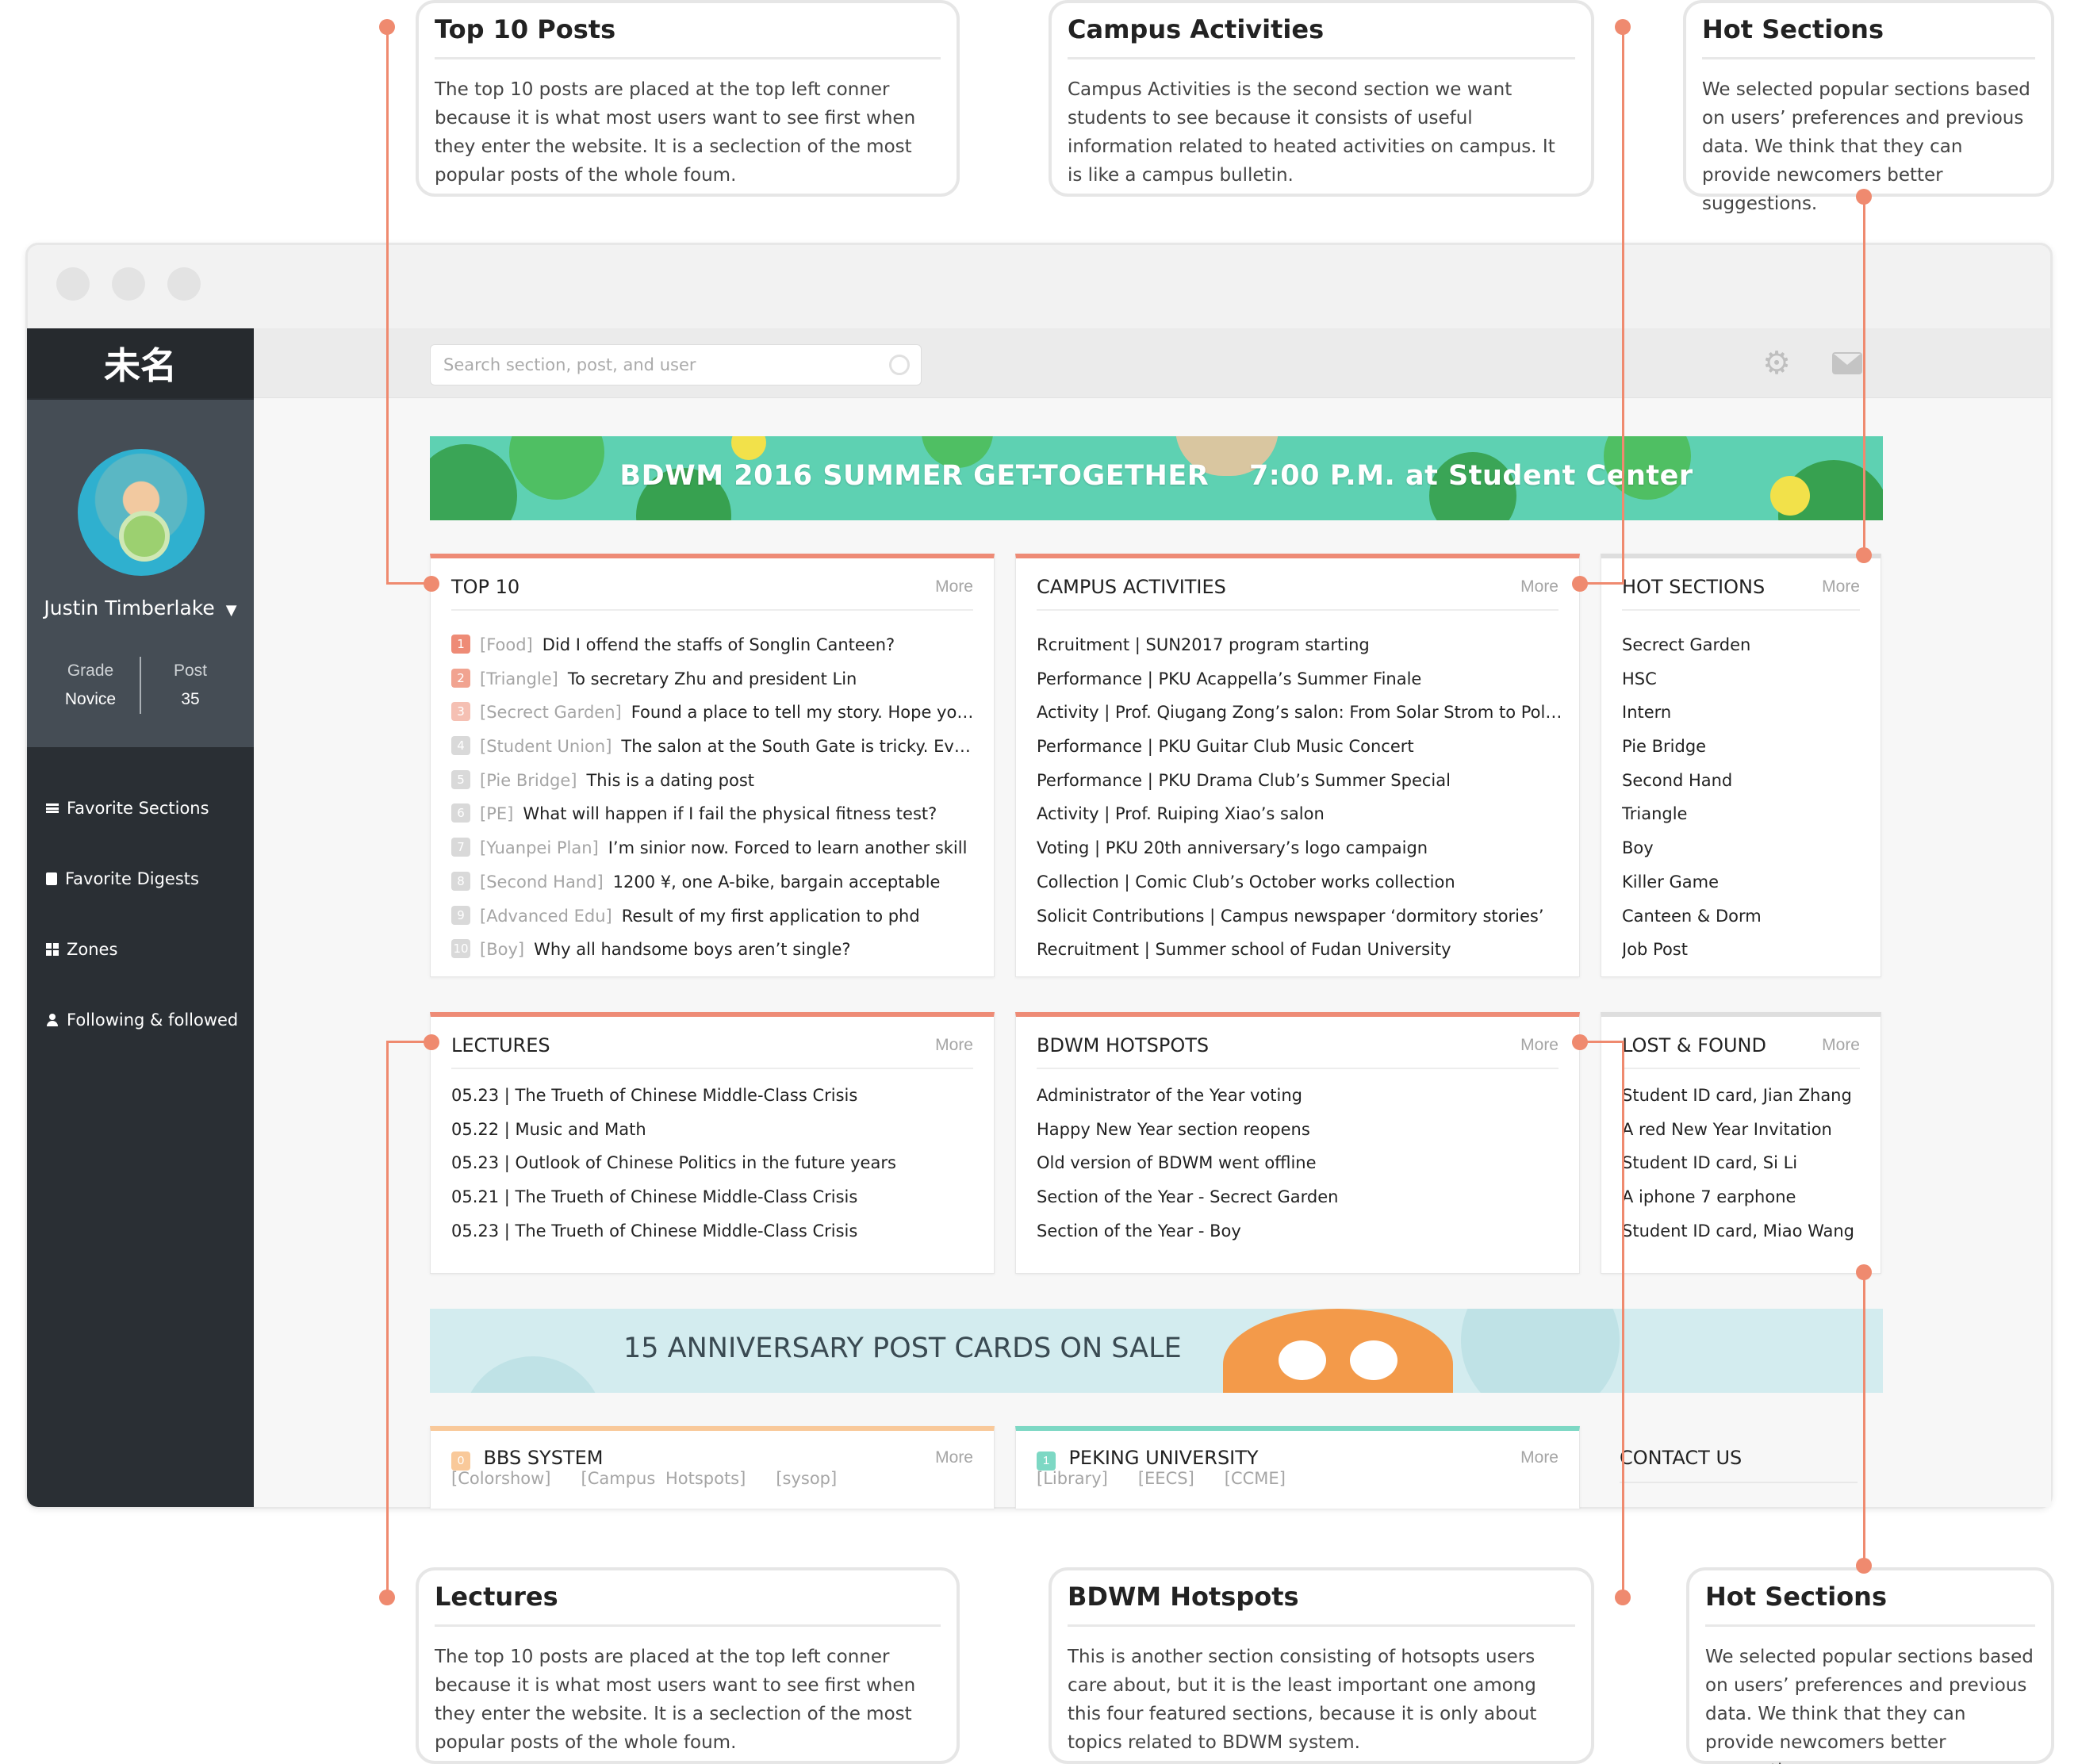 This screenshot has width=2078, height=1764. What do you see at coordinates (1300, 814) in the screenshot?
I see `campus-item: Activity | Prof. Ruiping Xiao’s salon` at bounding box center [1300, 814].